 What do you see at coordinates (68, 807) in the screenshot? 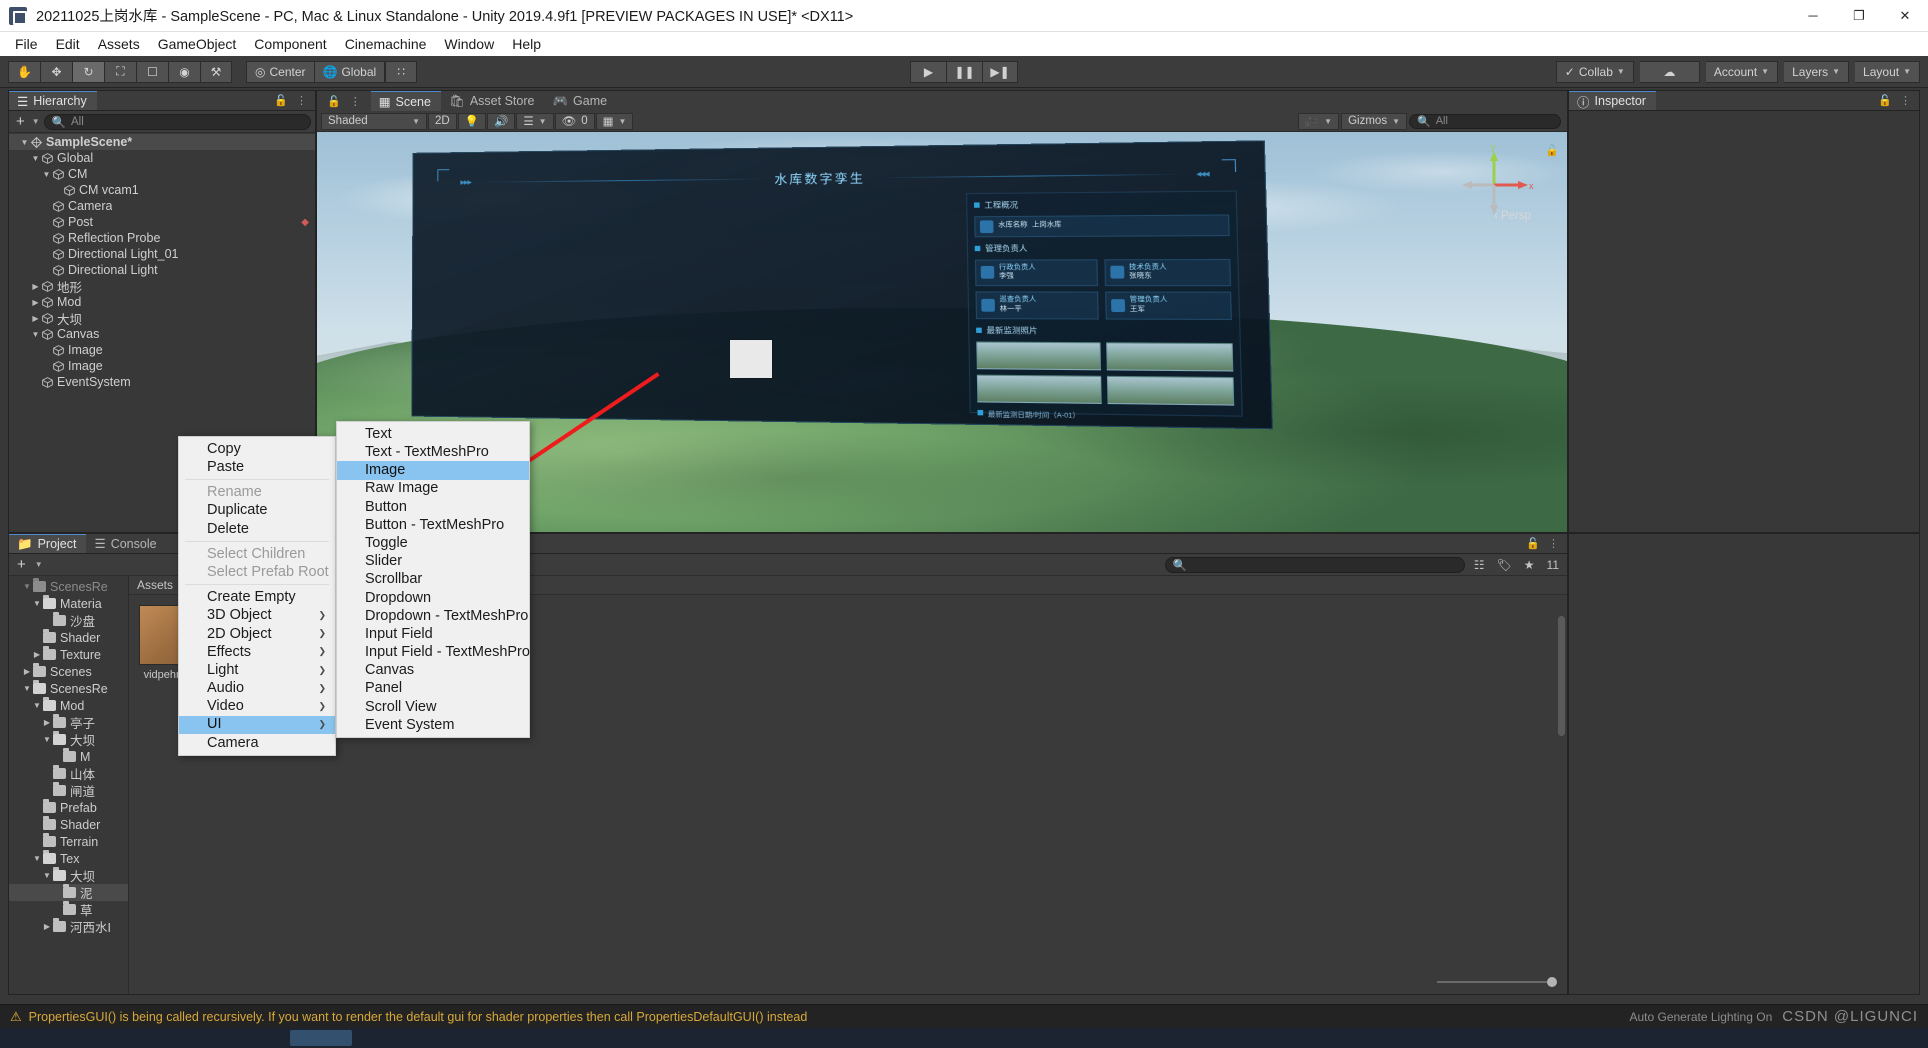
I see `project-tree-item-13: Prefab` at bounding box center [68, 807].